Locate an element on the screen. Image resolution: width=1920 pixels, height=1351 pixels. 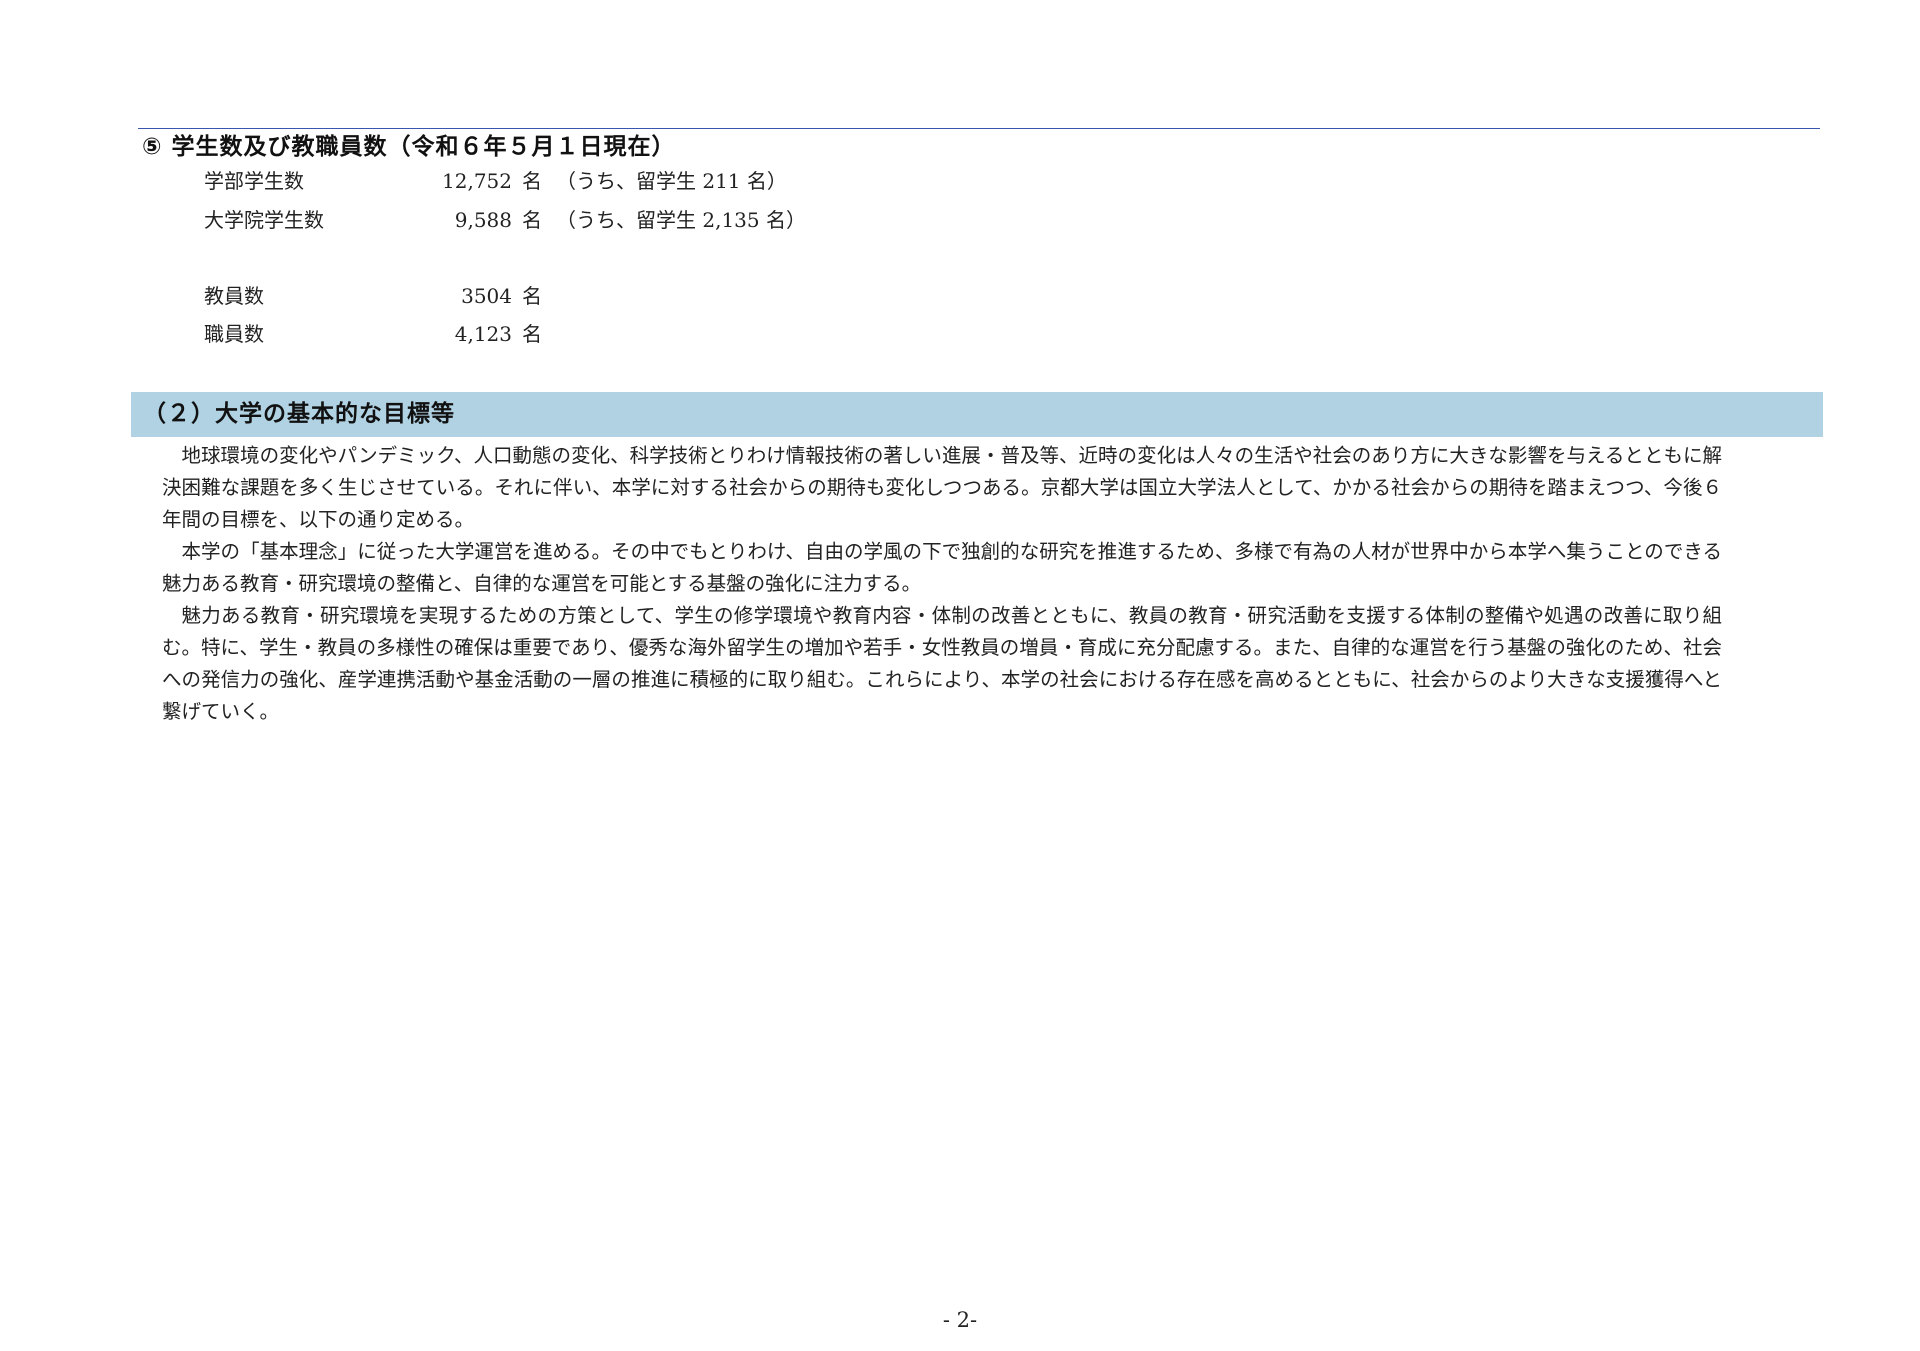
goals-section-header: （２）大学の基本的な目標等 is located at coordinates (977, 414).